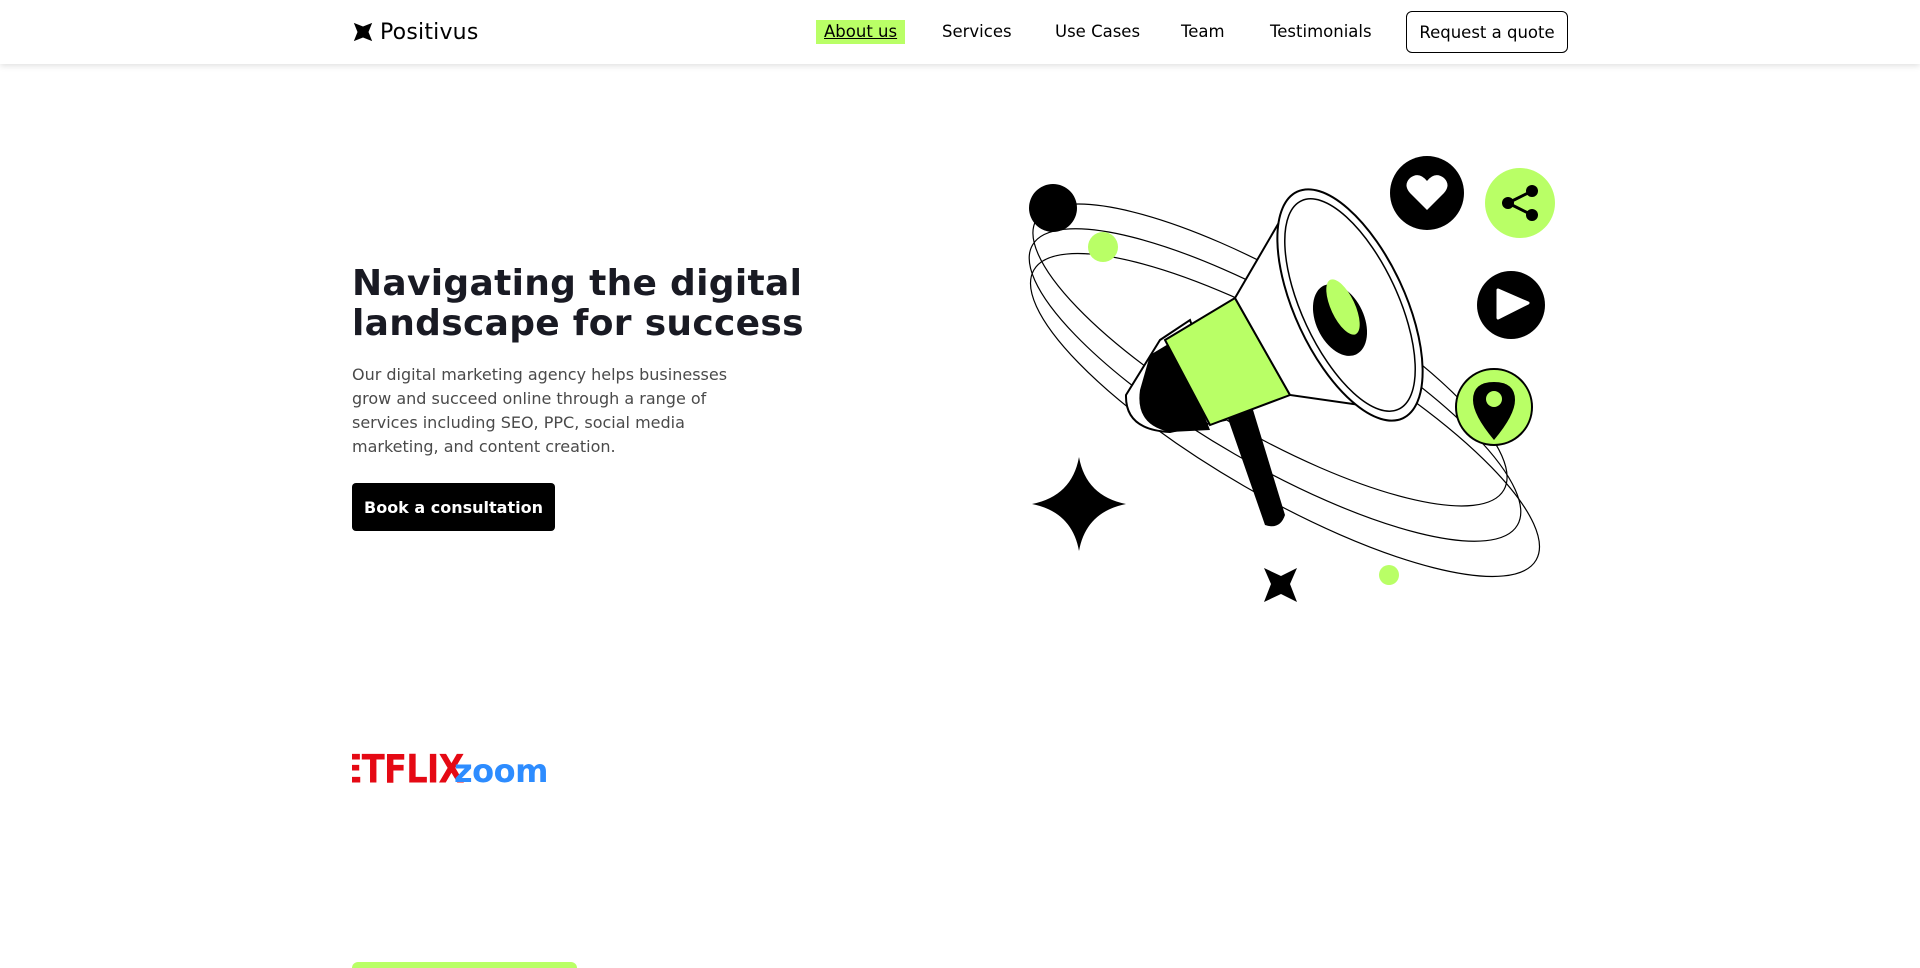 This screenshot has height=968, width=1920. Describe the element at coordinates (1487, 32) in the screenshot. I see `request-quote-button: Request a quote` at that location.